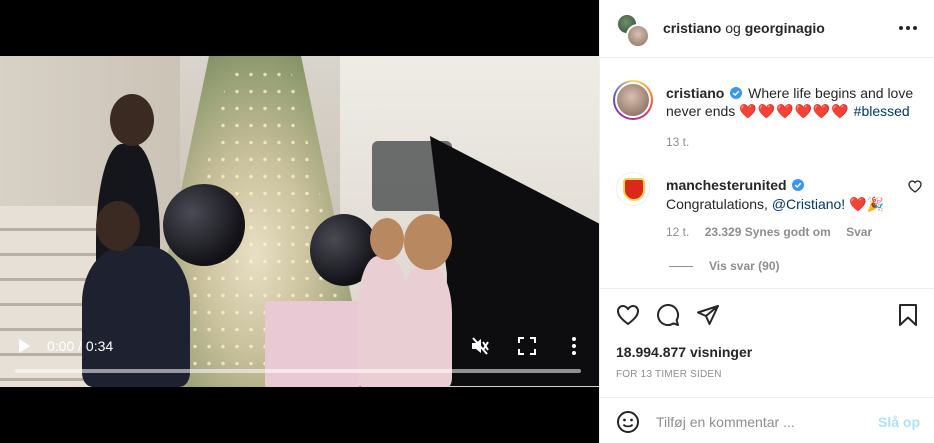  What do you see at coordinates (794, 111) in the screenshot?
I see `caption-hearts: ❤️❤️❤️❤️❤️❤️` at bounding box center [794, 111].